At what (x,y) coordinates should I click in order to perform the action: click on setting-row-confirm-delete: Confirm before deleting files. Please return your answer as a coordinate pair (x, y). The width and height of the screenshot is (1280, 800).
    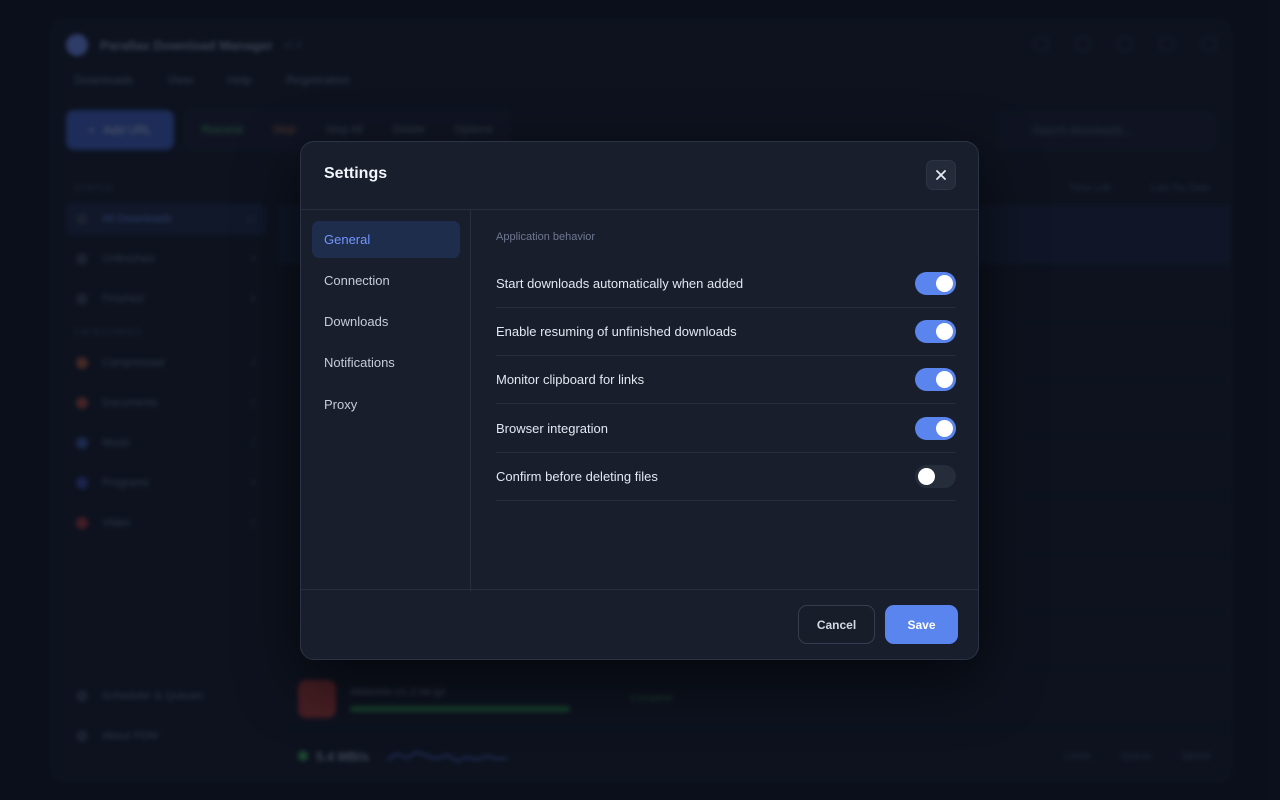
    Looking at the image, I should click on (726, 477).